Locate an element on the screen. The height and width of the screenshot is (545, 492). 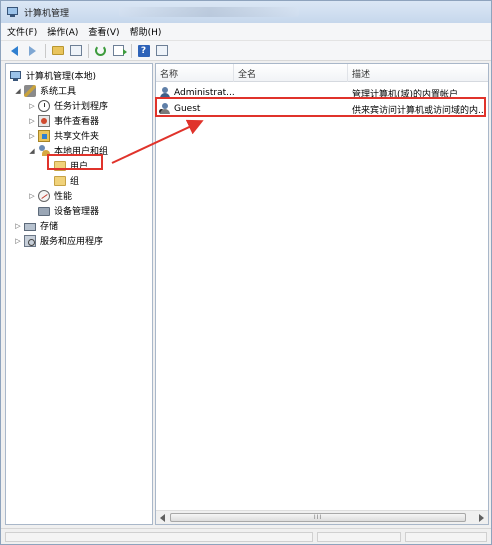
services-icon is located at coordinates (30, 240).